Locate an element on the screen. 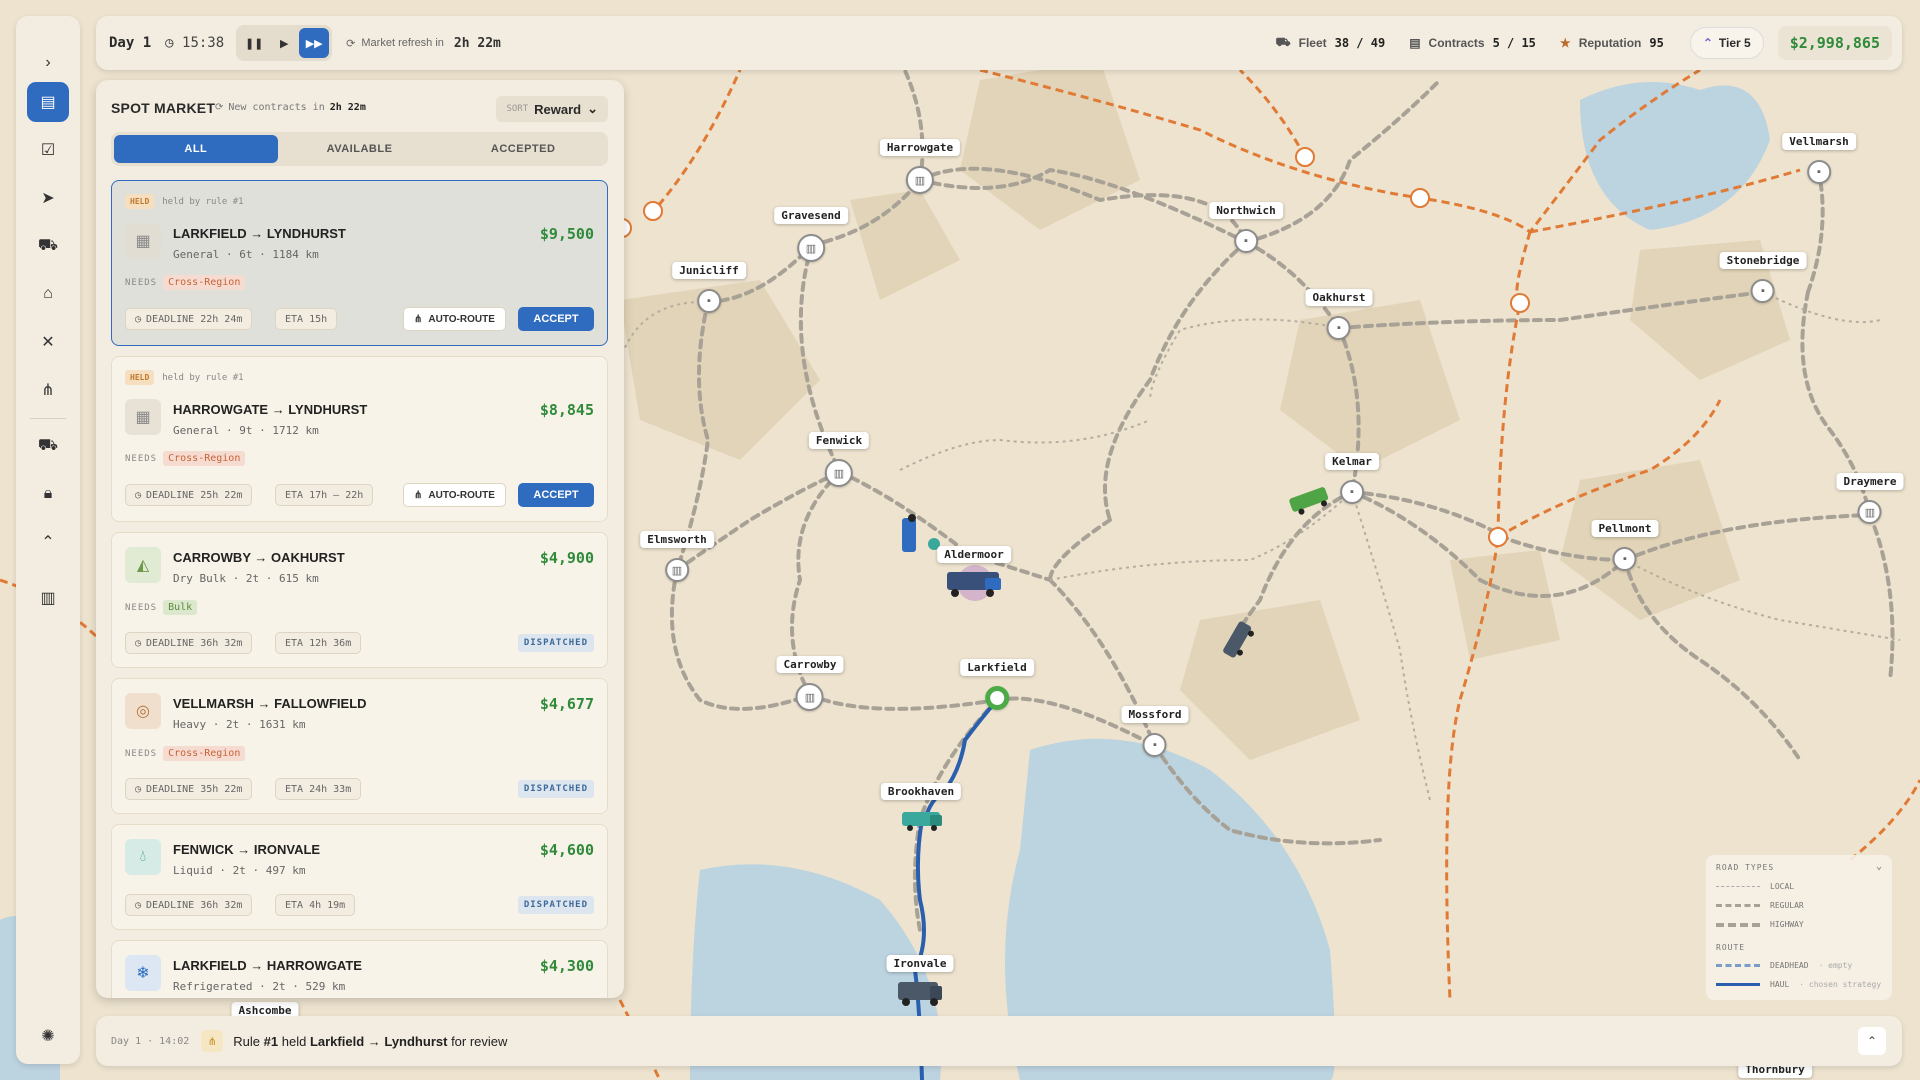  market-refresh: ⟳ Market refresh in 2h 22m is located at coordinates (423, 43).